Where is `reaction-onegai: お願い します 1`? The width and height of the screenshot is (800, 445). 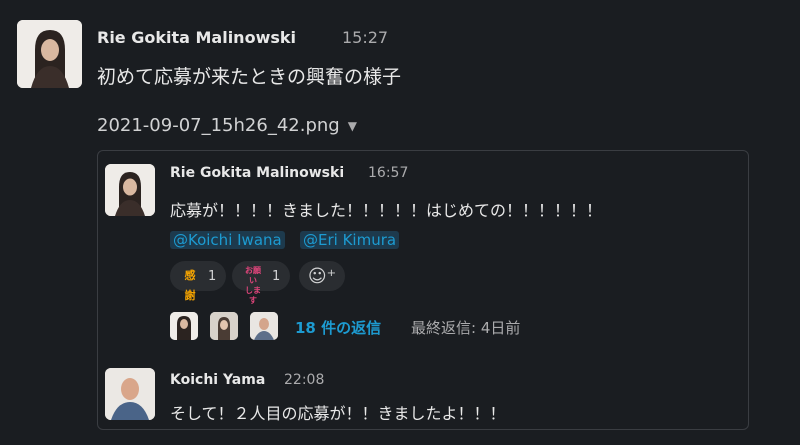 reaction-onegai: お願い します 1 is located at coordinates (261, 283).